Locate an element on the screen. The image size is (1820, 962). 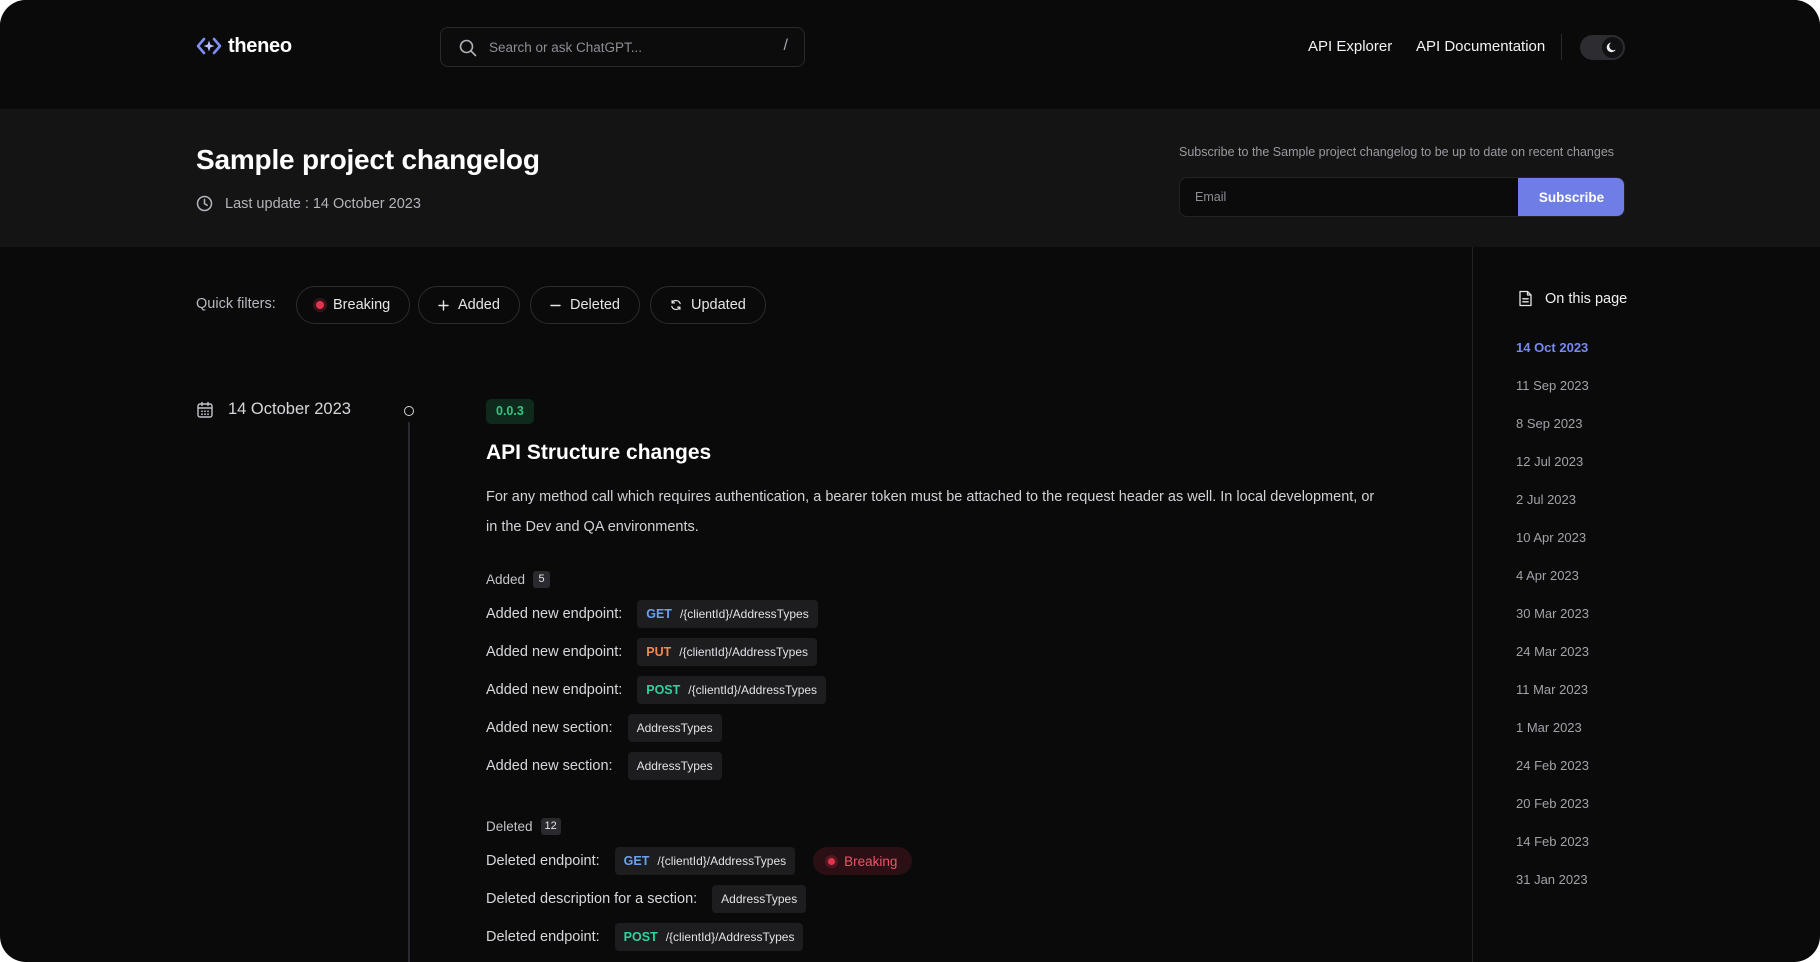
quick-filters-label: Quick filters: is located at coordinates (236, 304).